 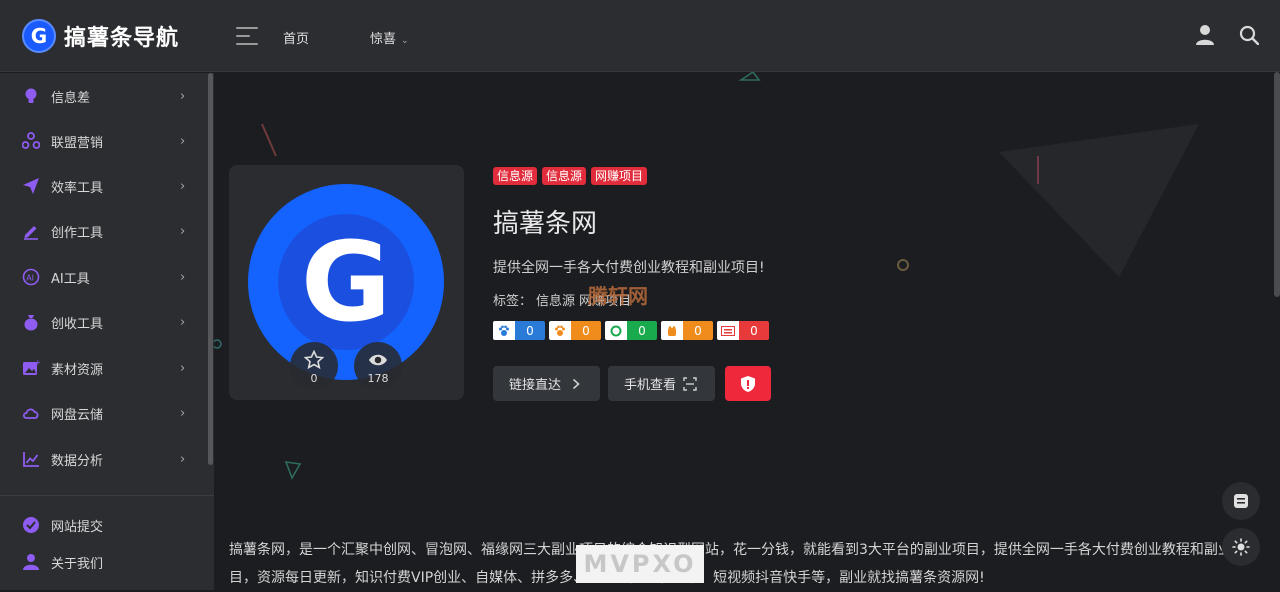 I want to click on direct-link-button: 链接直达, so click(x=546, y=383).